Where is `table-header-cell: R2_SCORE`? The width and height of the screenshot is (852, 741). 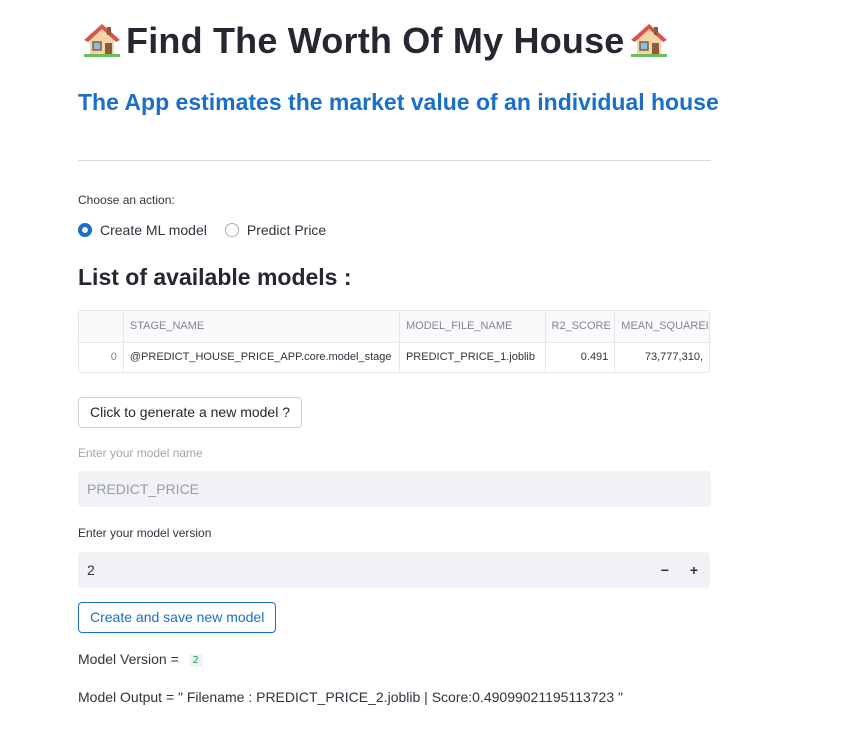
table-header-cell: R2_SCORE is located at coordinates (581, 326).